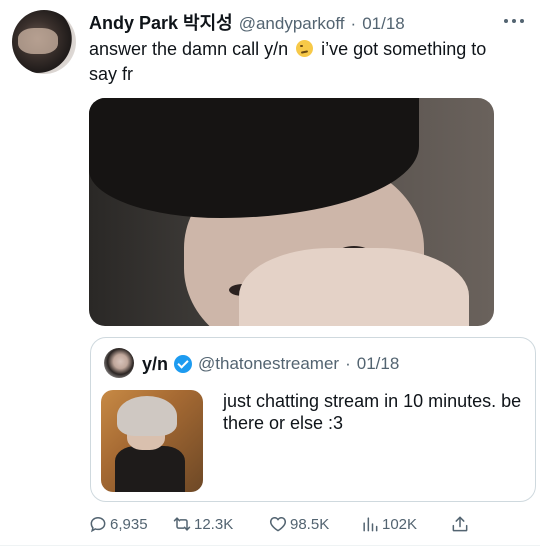 The width and height of the screenshot is (540, 546). Describe the element at coordinates (129, 524) in the screenshot. I see `reply-count: 6,935` at that location.